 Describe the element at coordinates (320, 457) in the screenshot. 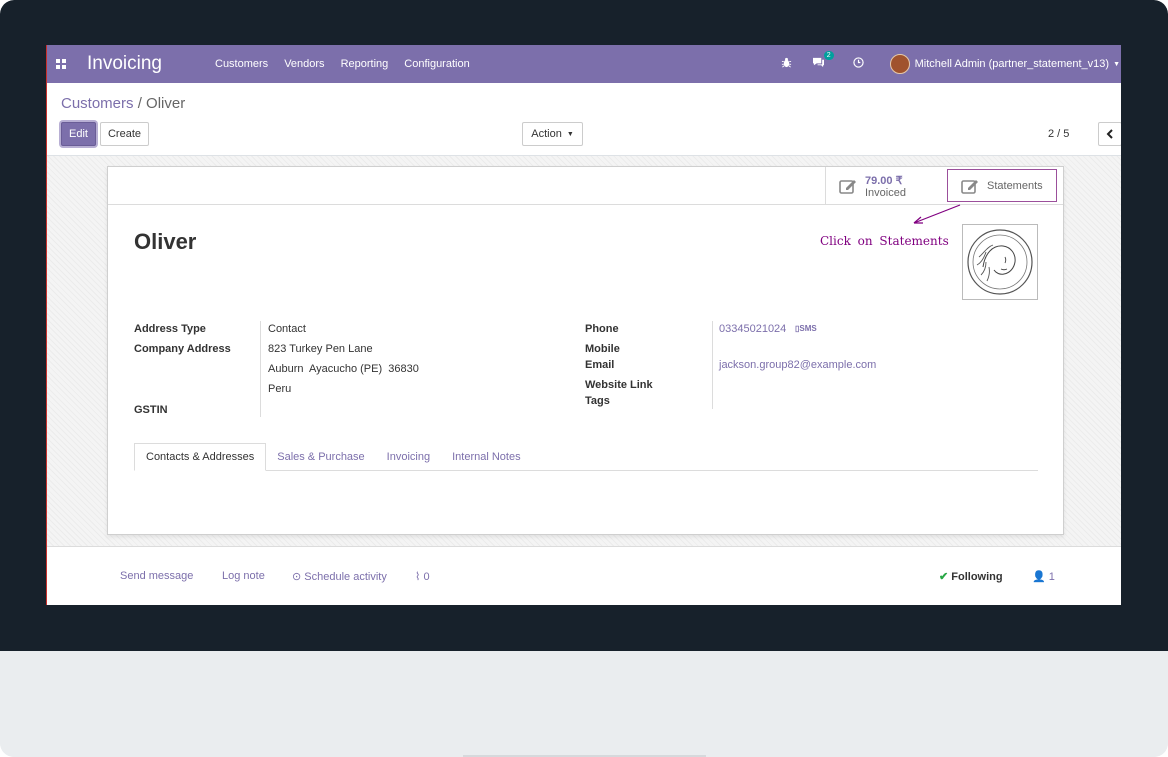

I see `tab-sales-purchase: Sales & Purchase` at that location.